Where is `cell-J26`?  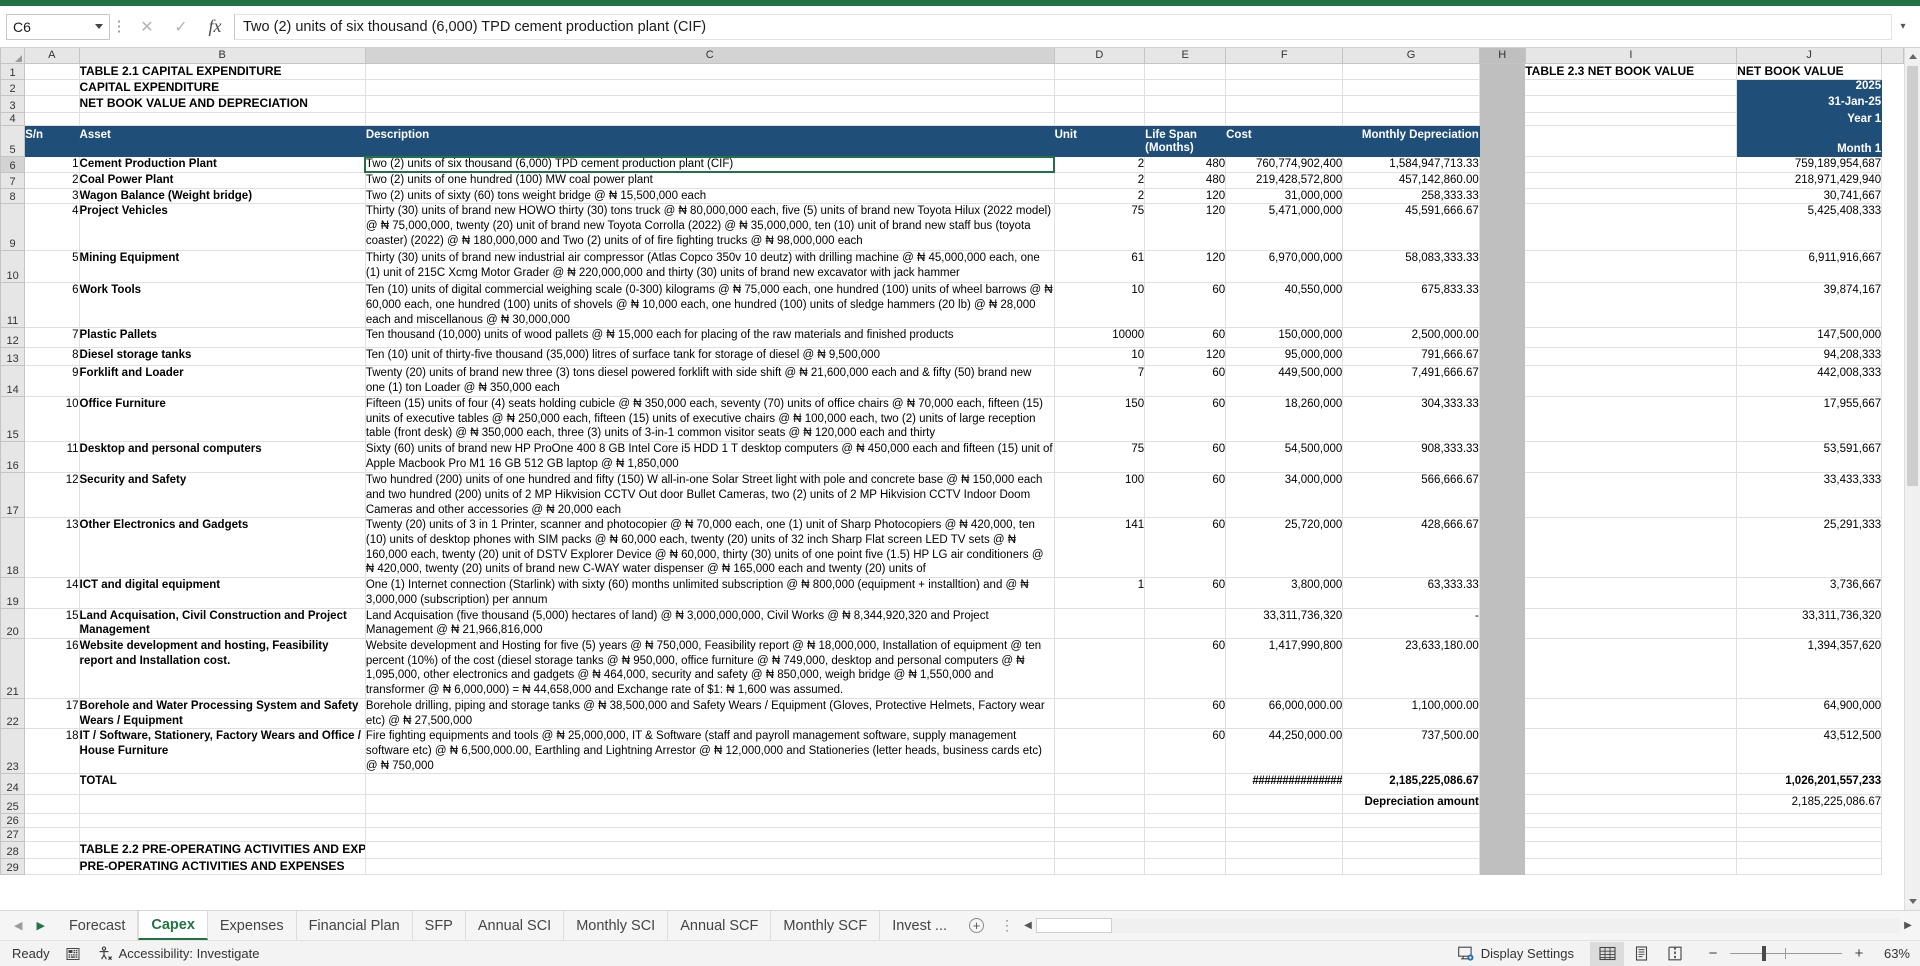 cell-J26 is located at coordinates (1809, 821).